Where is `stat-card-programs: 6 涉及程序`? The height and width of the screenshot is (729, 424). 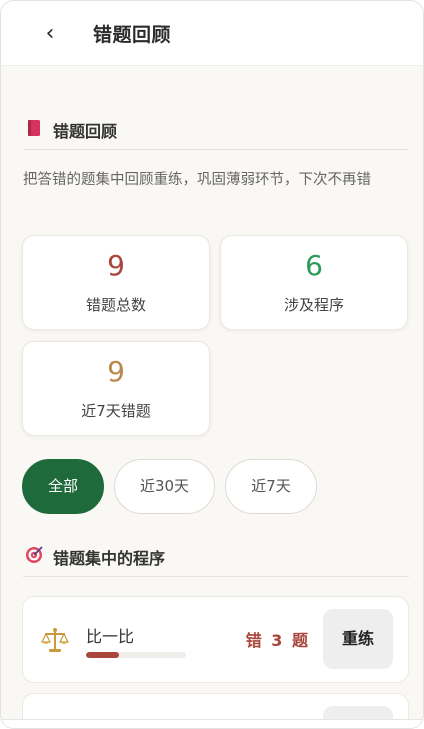
stat-card-programs: 6 涉及程序 is located at coordinates (314, 282).